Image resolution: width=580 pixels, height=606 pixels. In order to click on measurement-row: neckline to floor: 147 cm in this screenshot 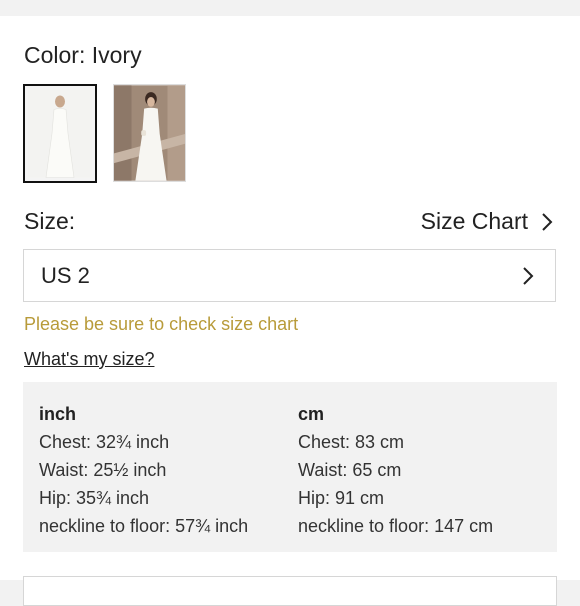, I will do `click(396, 526)`.